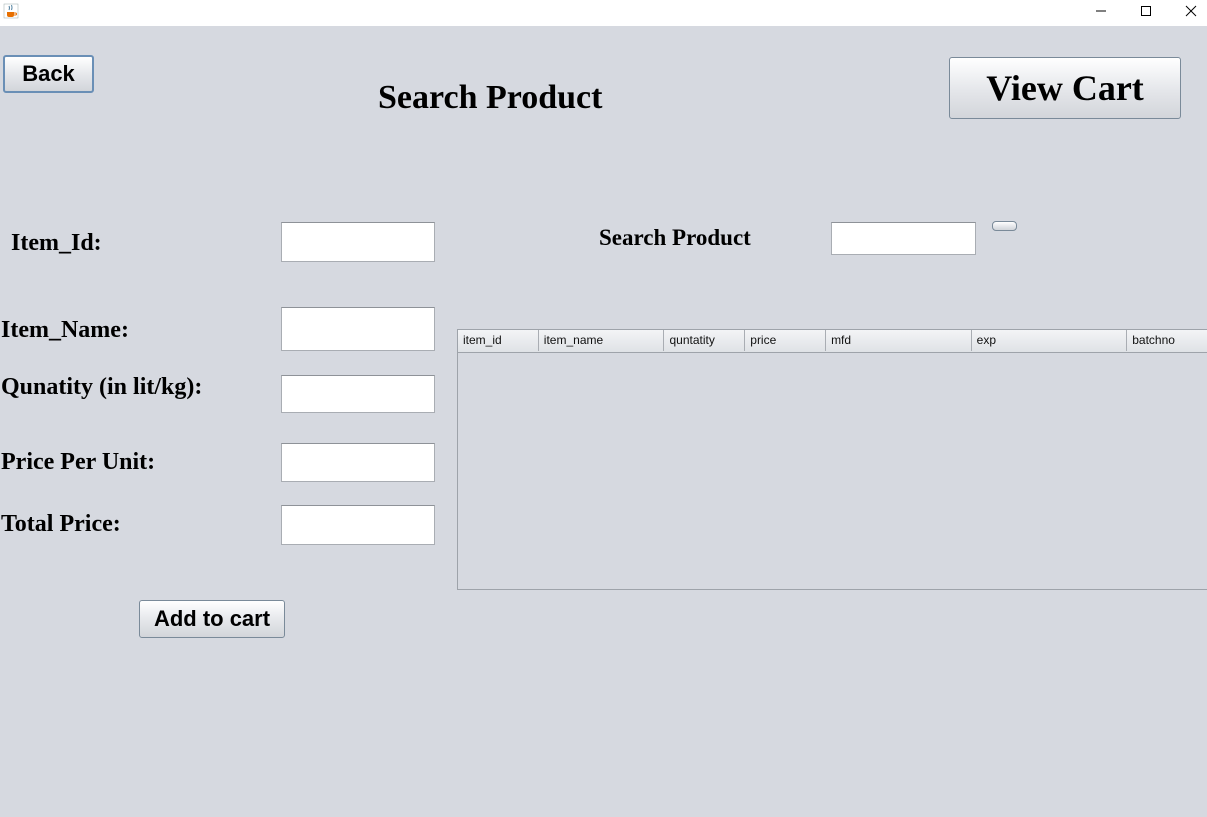  I want to click on search-button, so click(1004, 226).